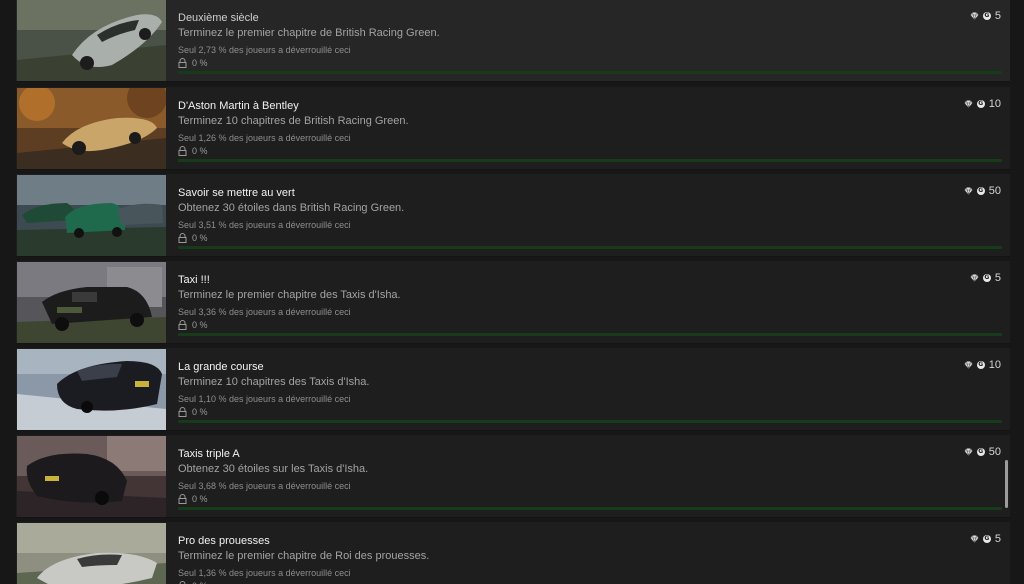 This screenshot has width=1024, height=584. I want to click on achievement-description: Obtenez 30 étoiles sur les Taxis d'Isha., so click(273, 469).